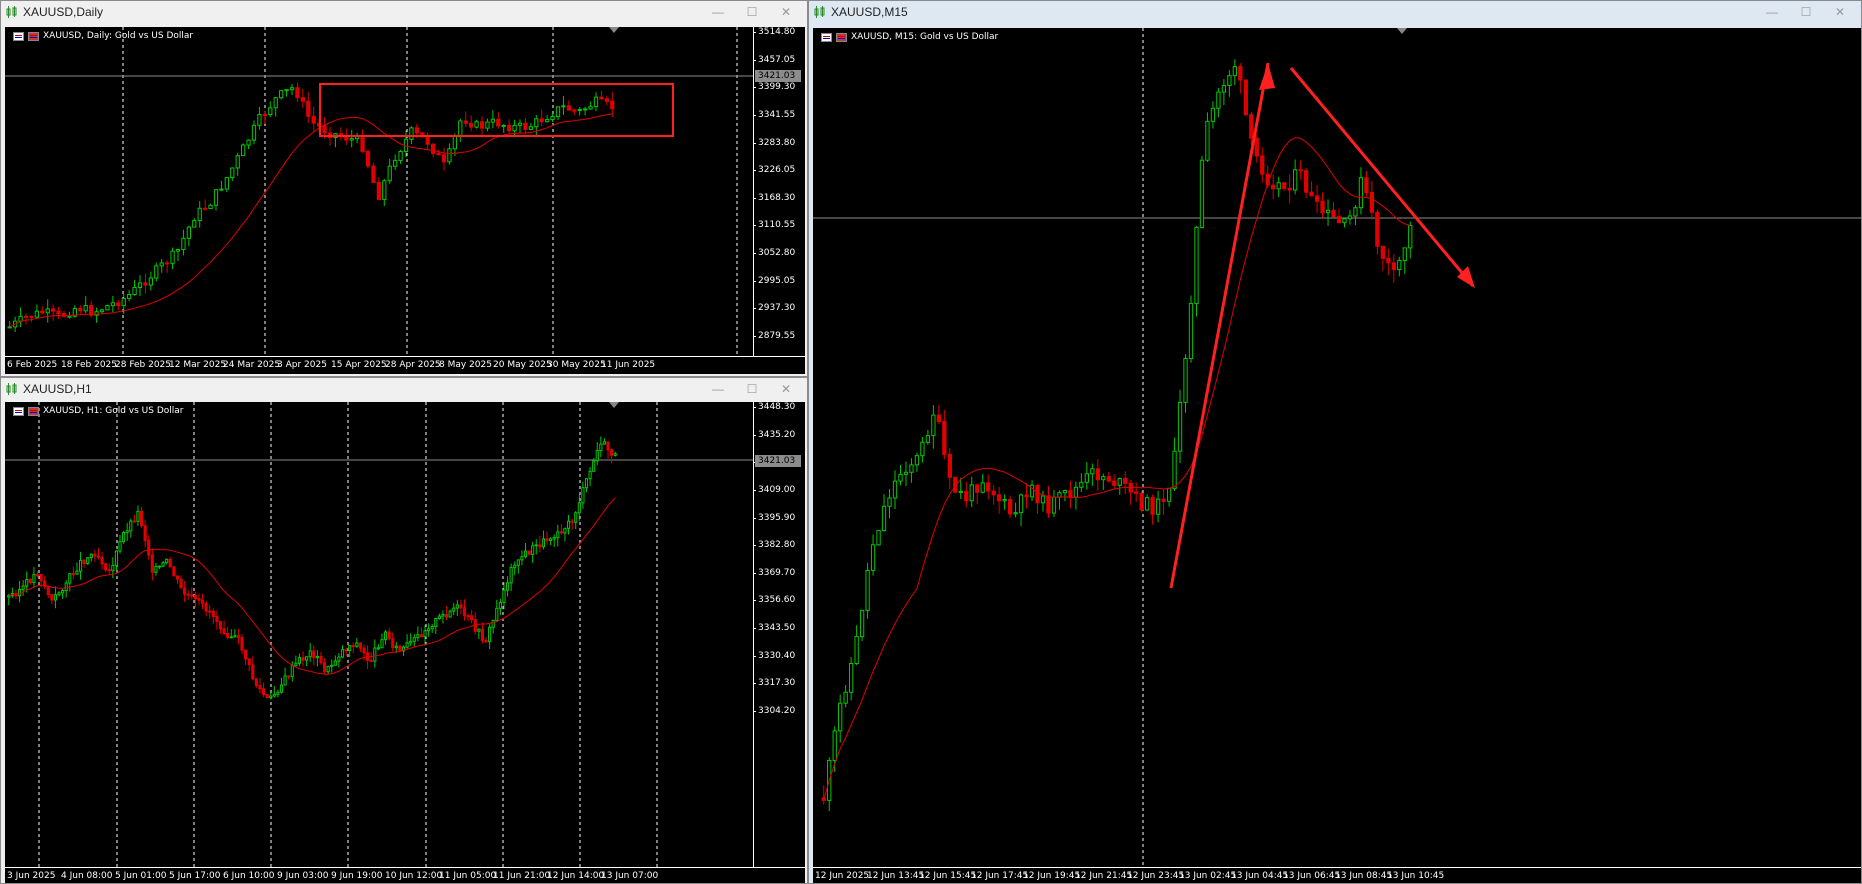  I want to click on moving-average-line, so click(312, 586).